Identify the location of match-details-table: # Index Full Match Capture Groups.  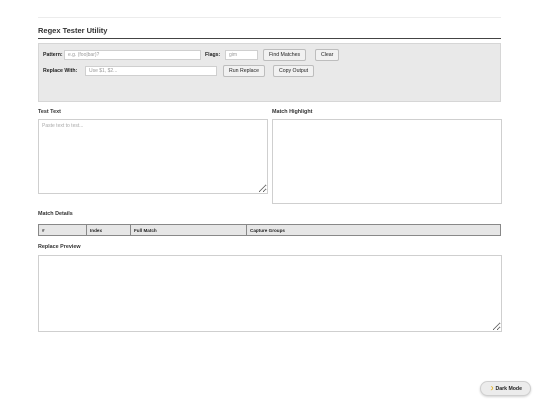
(269, 230).